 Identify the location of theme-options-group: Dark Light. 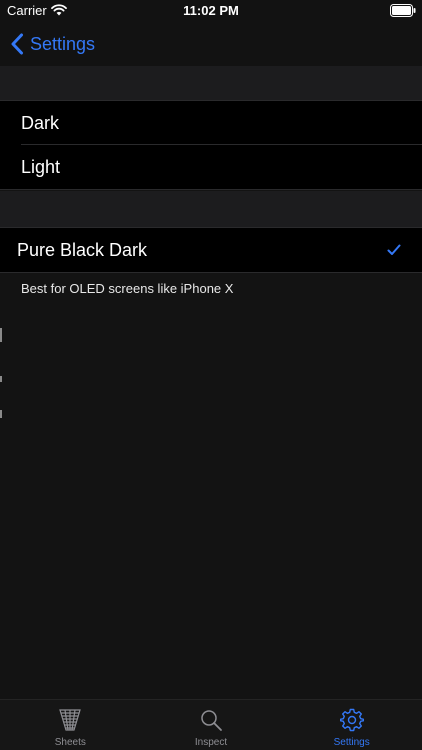
(211, 145).